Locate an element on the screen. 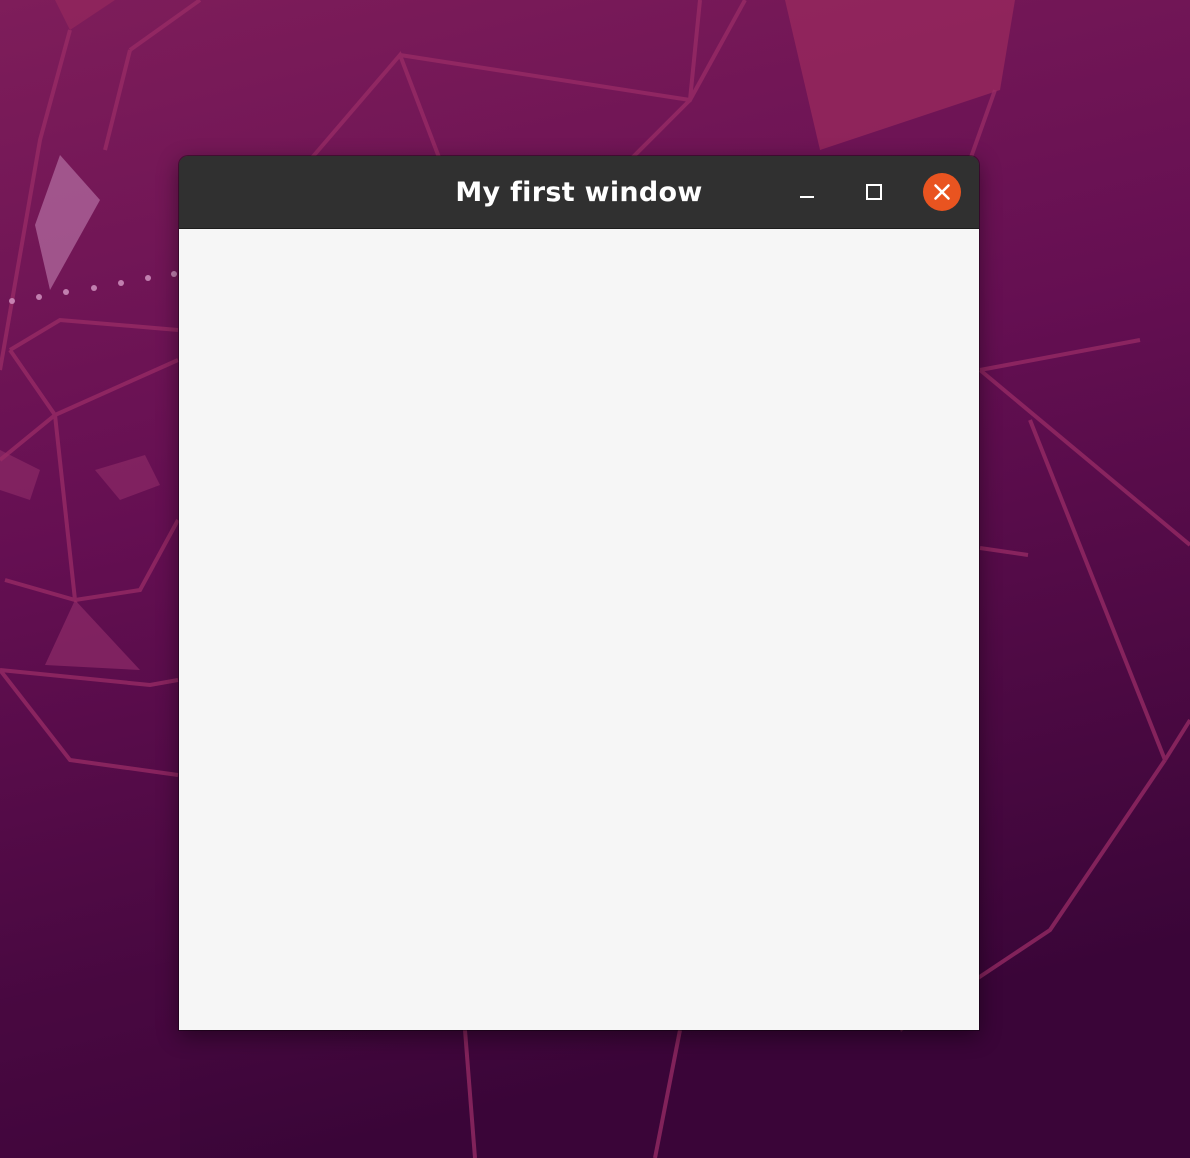 This screenshot has width=1190, height=1158. minimize-button is located at coordinates (807, 192).